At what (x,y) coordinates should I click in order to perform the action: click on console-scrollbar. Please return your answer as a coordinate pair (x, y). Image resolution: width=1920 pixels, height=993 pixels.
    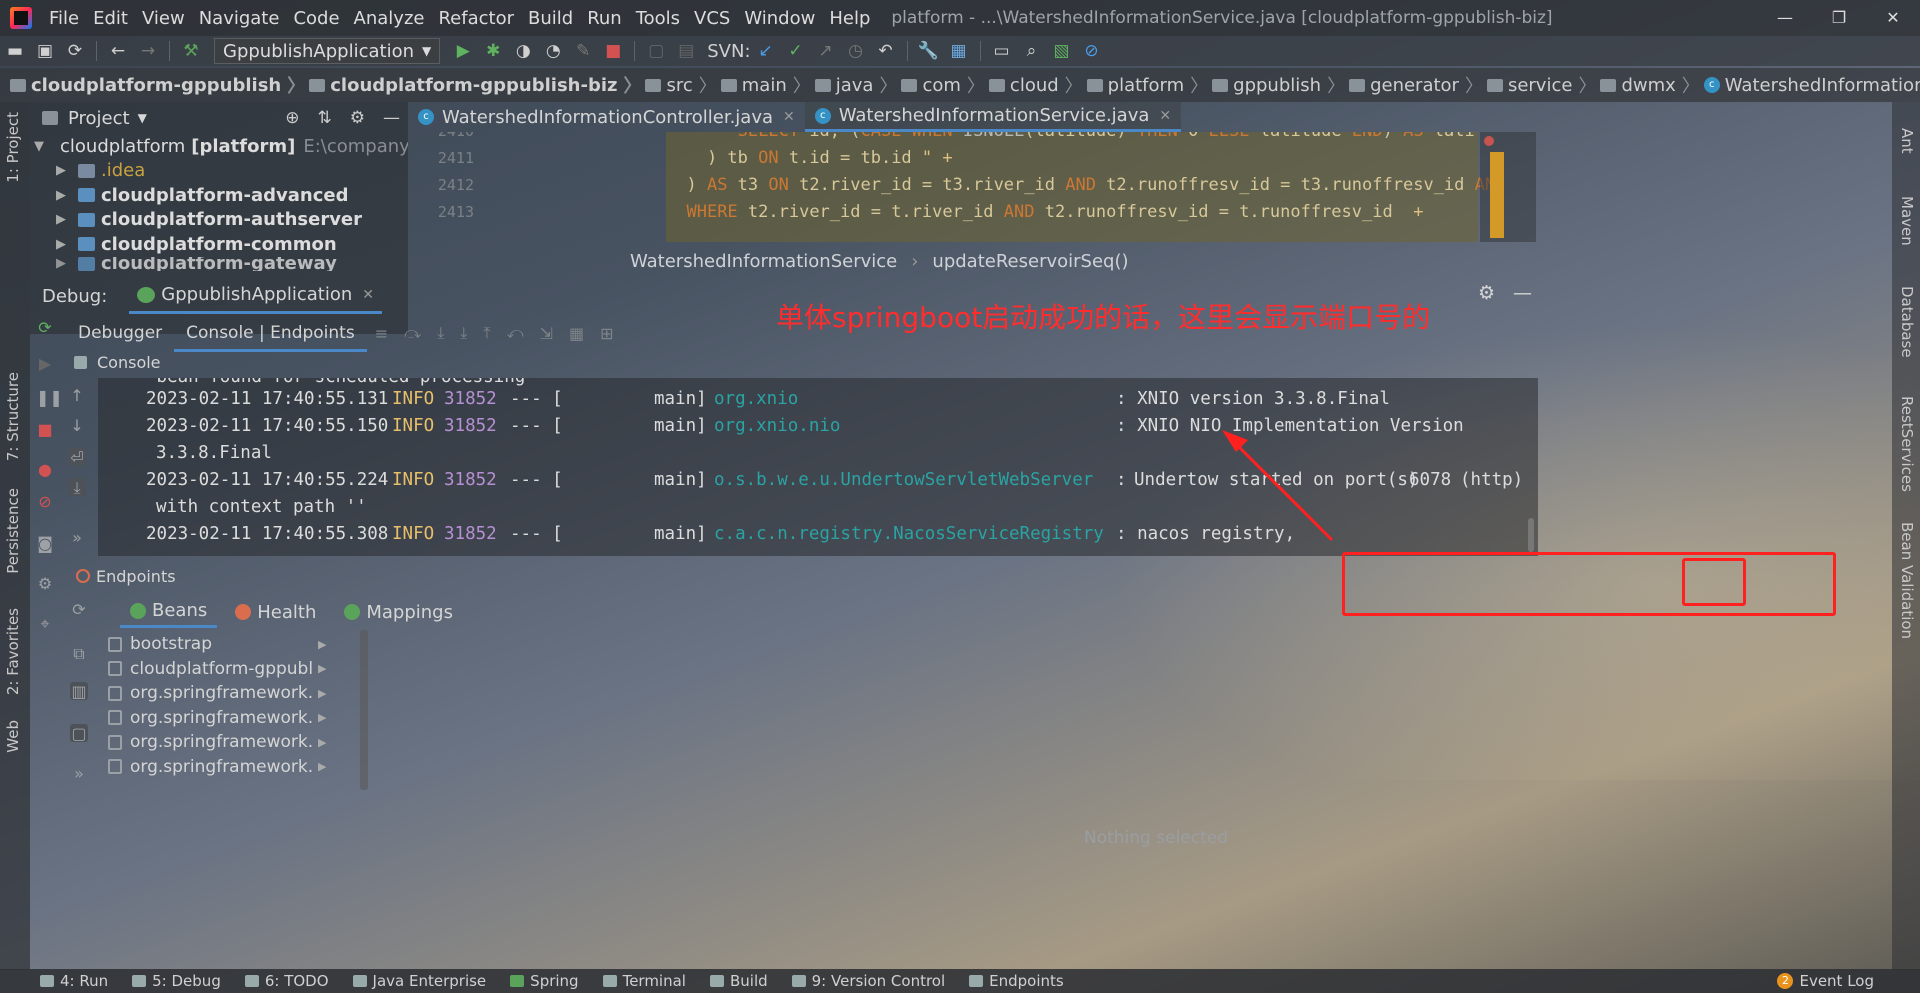
    Looking at the image, I should click on (1531, 535).